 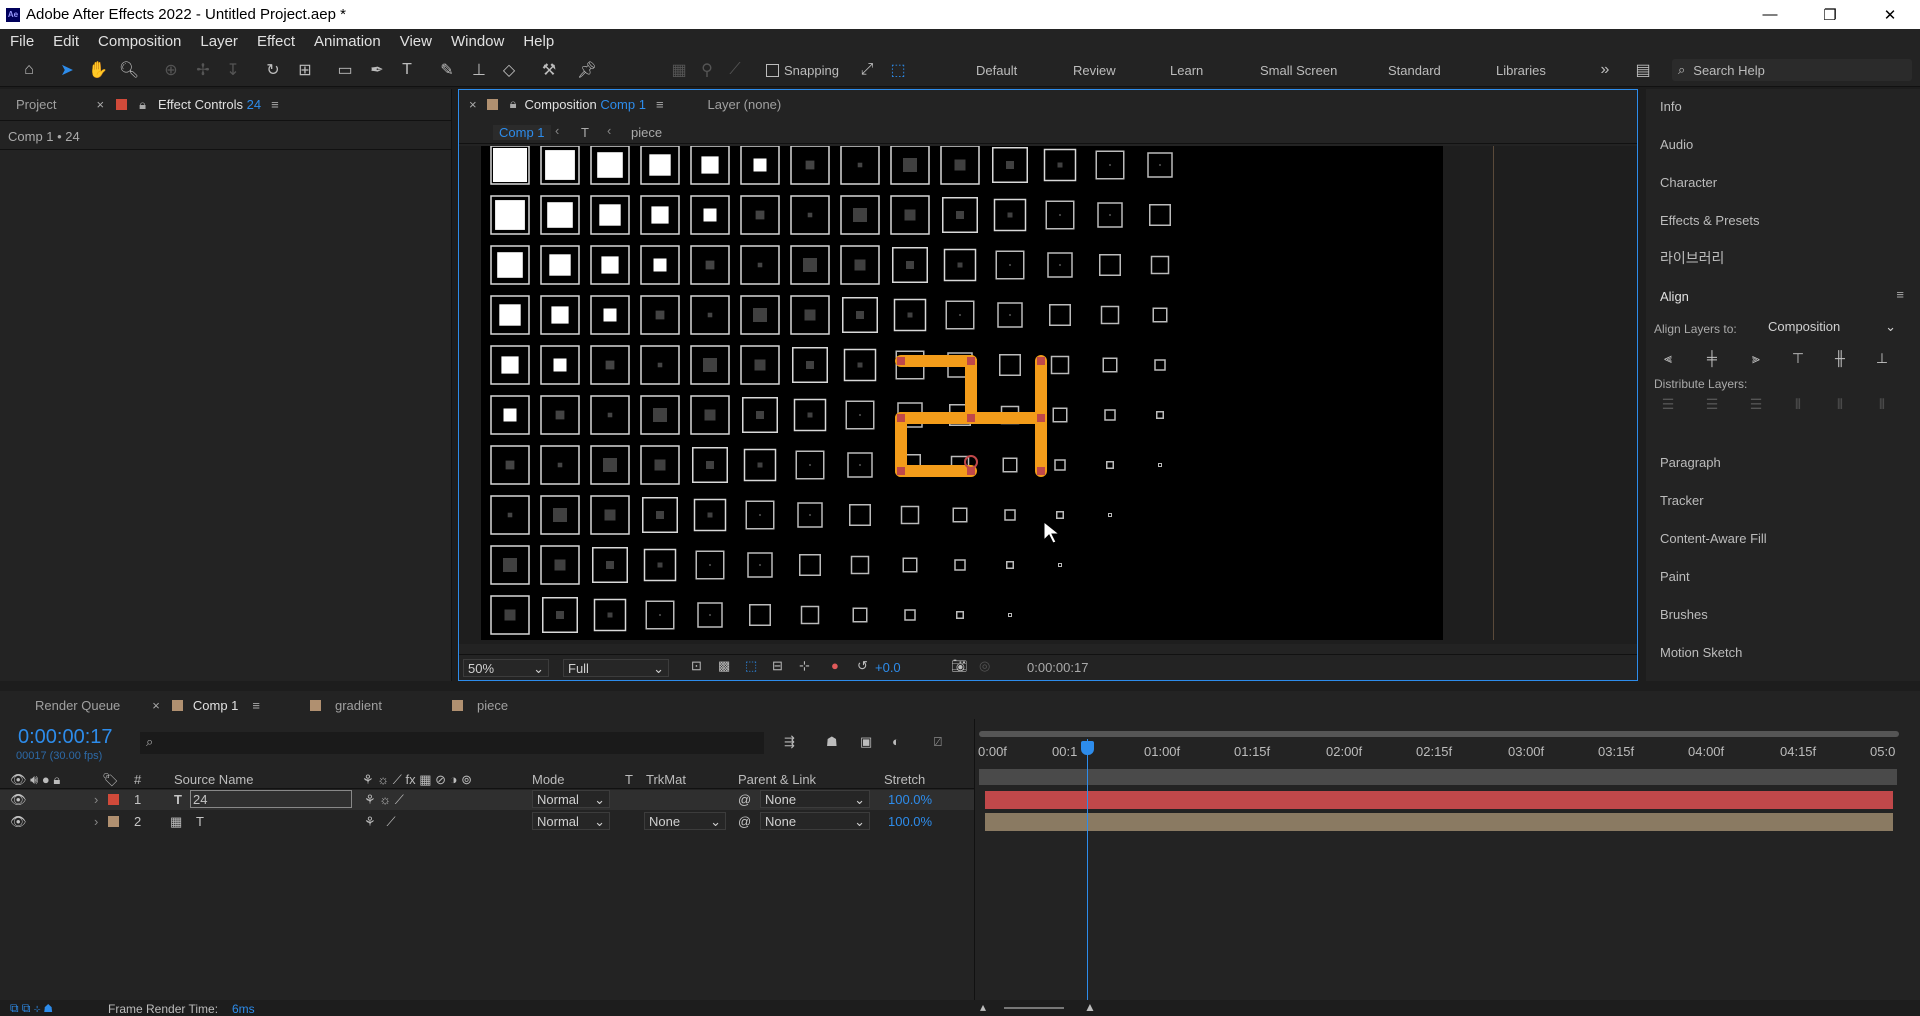 What do you see at coordinates (1414, 70) in the screenshot?
I see `workspace-standard: Standard` at bounding box center [1414, 70].